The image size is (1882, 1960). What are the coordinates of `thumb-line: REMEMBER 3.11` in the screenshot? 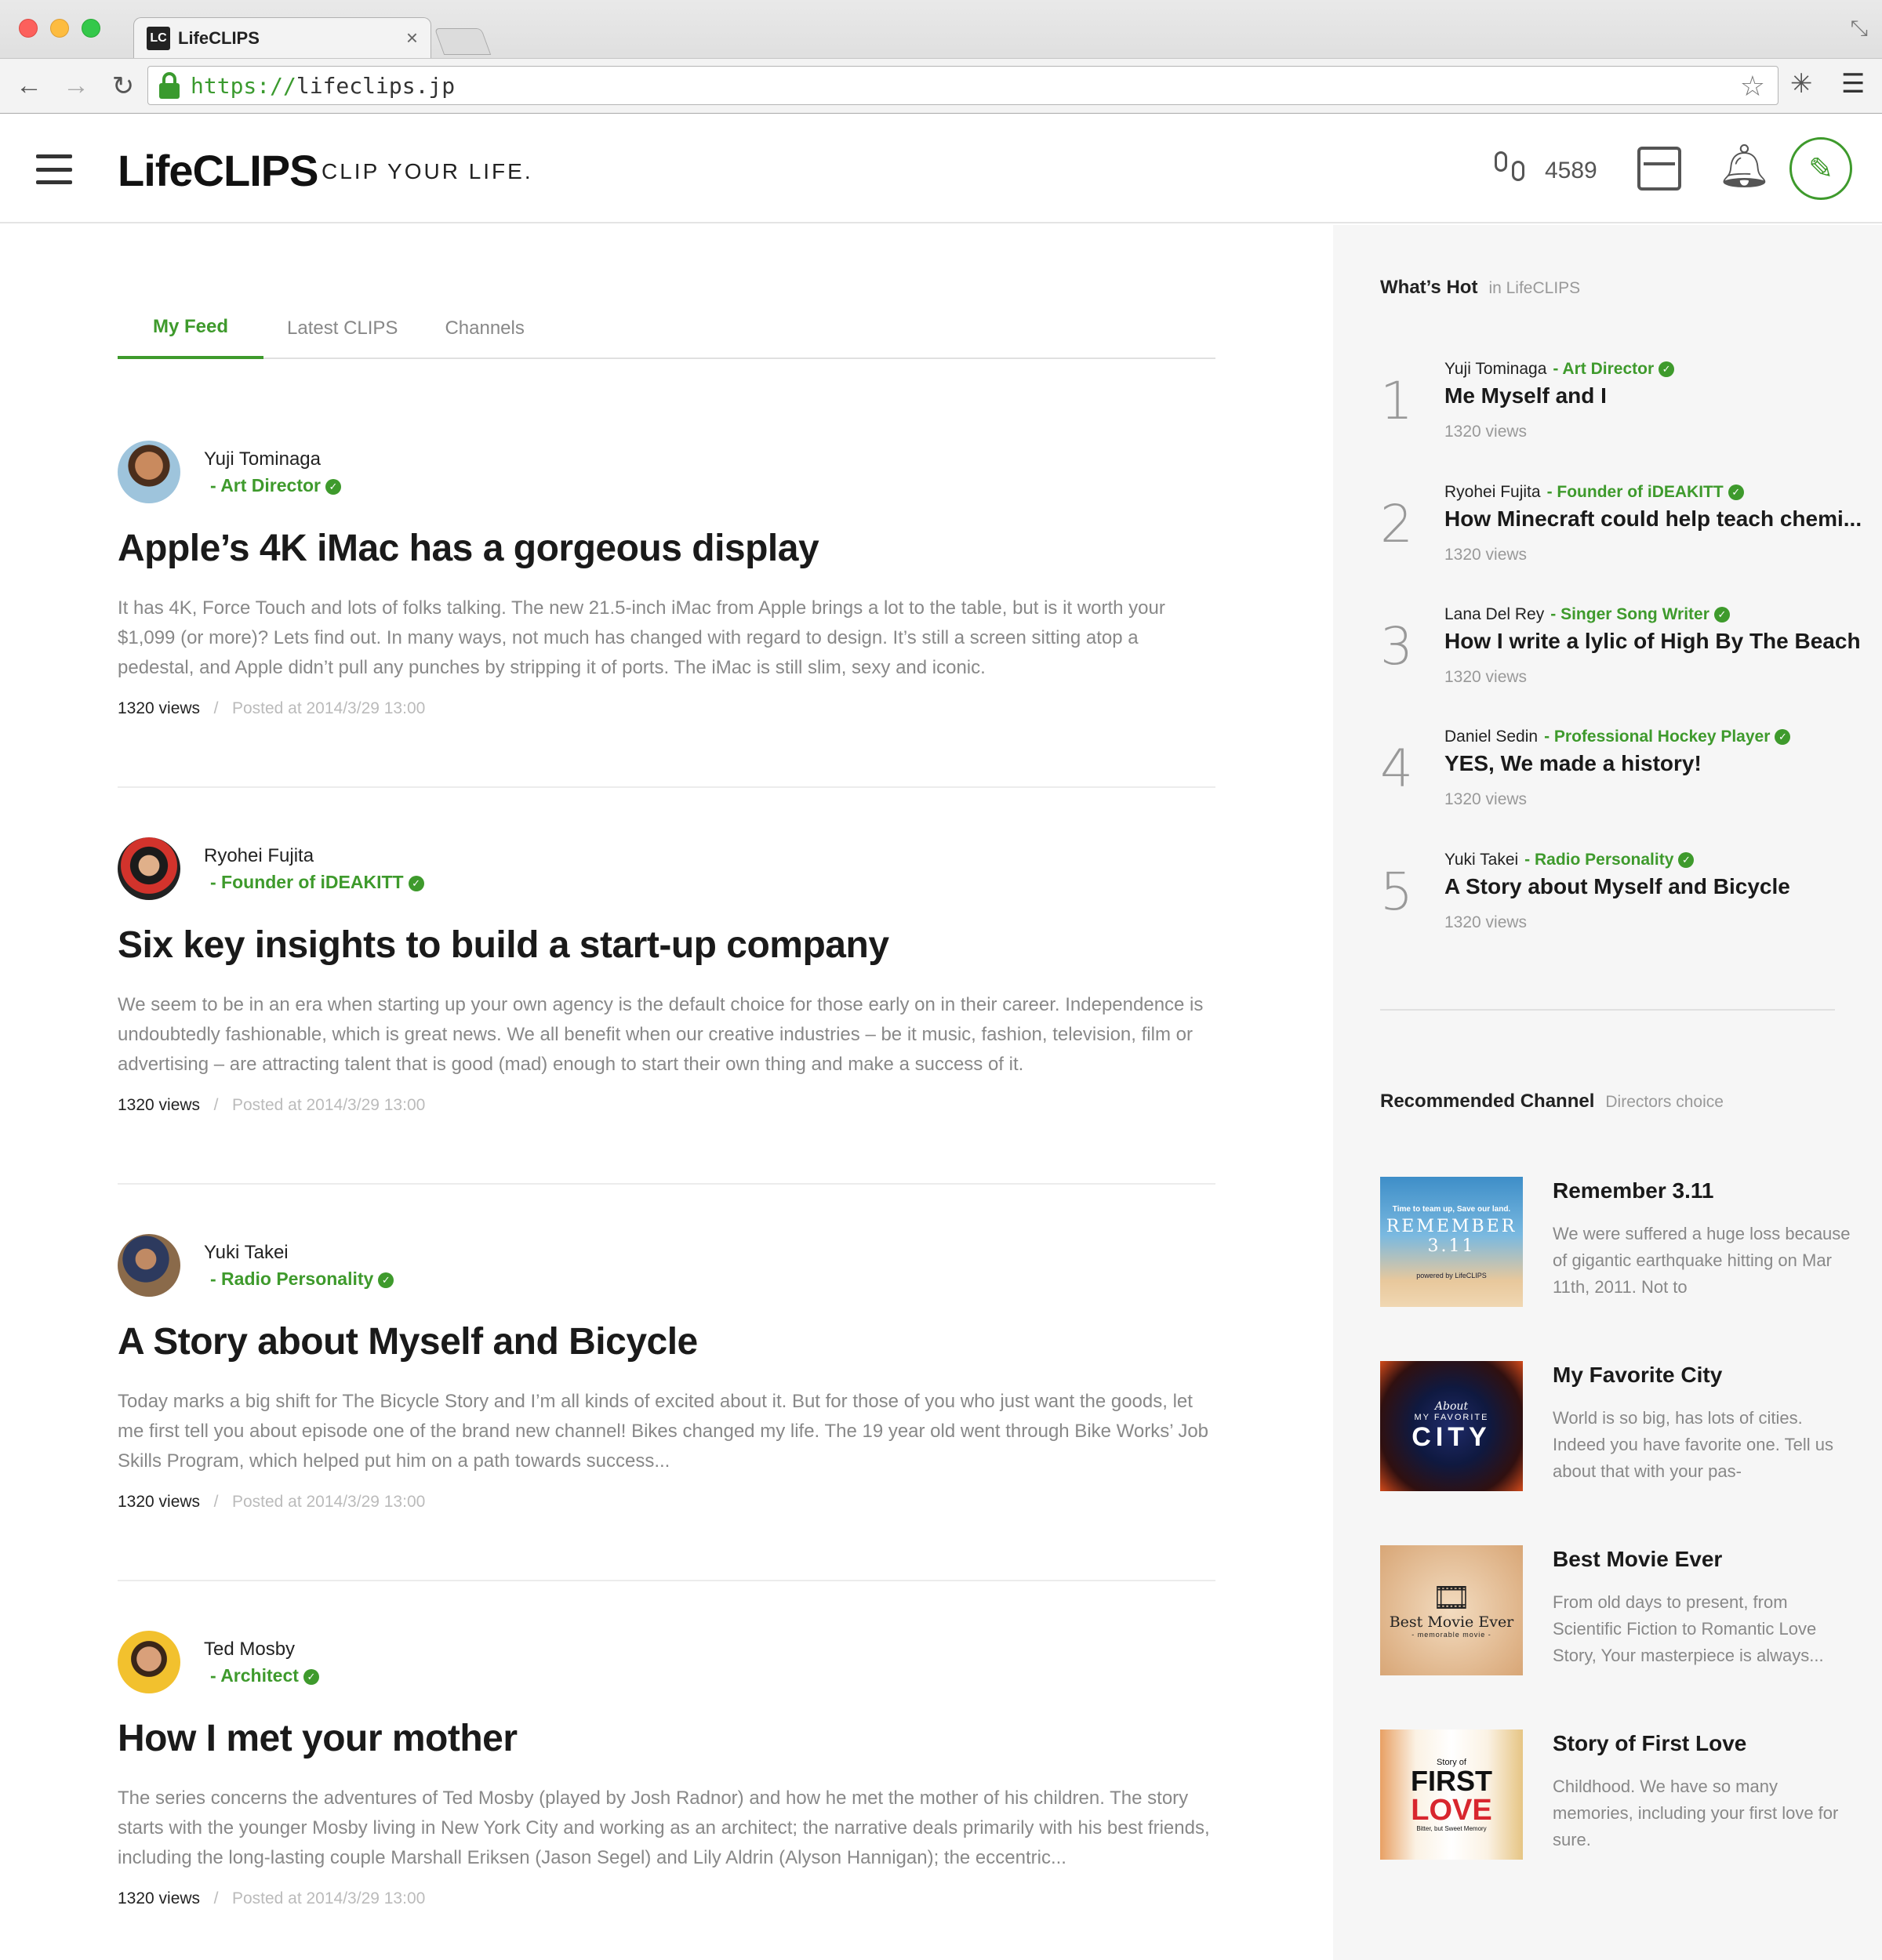 It's located at (1451, 1236).